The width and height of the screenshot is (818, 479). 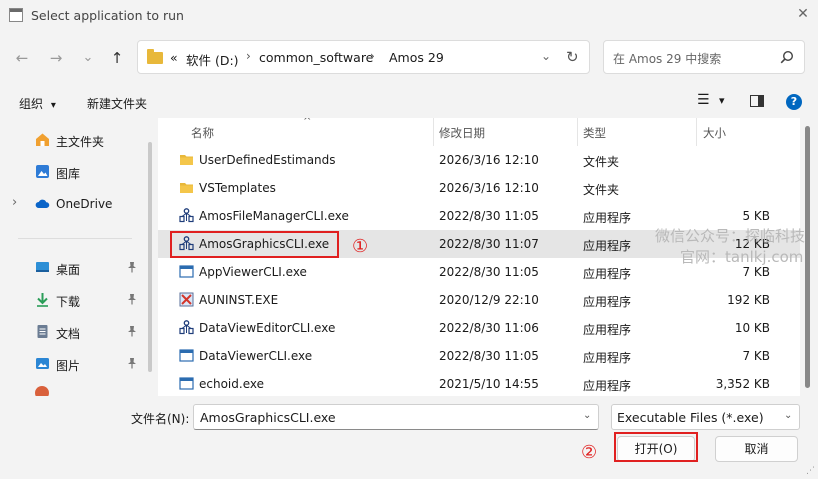 What do you see at coordinates (150, 257) in the screenshot?
I see `sidebar-scrollbar` at bounding box center [150, 257].